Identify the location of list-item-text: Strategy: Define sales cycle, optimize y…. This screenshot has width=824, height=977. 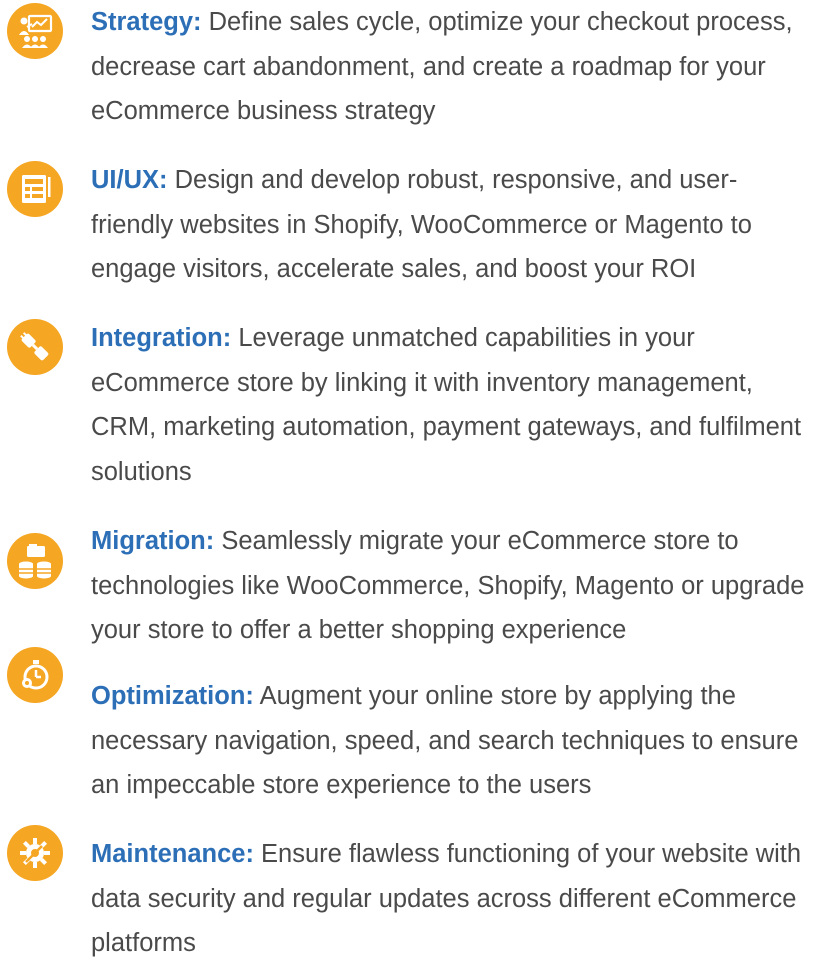
(455, 67).